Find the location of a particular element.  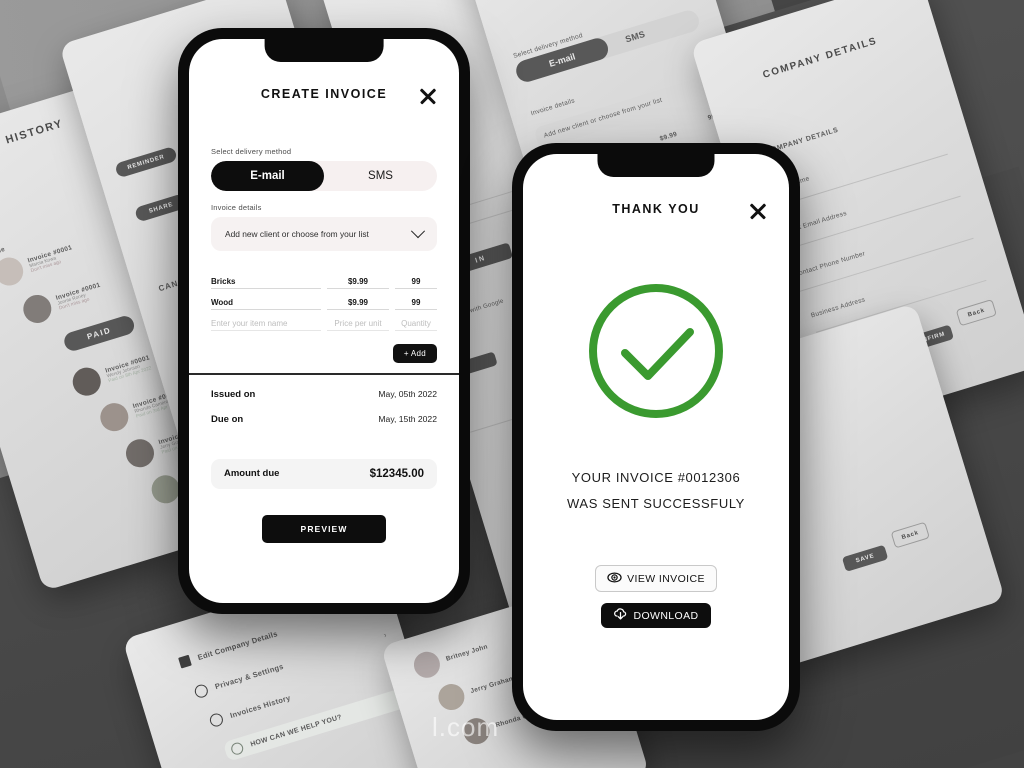

due-on-row: Due on May, 15th 2022 is located at coordinates (324, 419).